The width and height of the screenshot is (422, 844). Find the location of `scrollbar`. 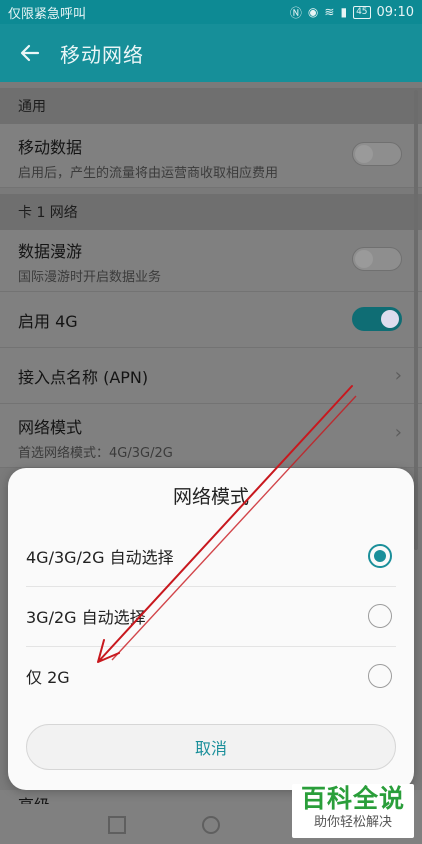

scrollbar is located at coordinates (416, 320).